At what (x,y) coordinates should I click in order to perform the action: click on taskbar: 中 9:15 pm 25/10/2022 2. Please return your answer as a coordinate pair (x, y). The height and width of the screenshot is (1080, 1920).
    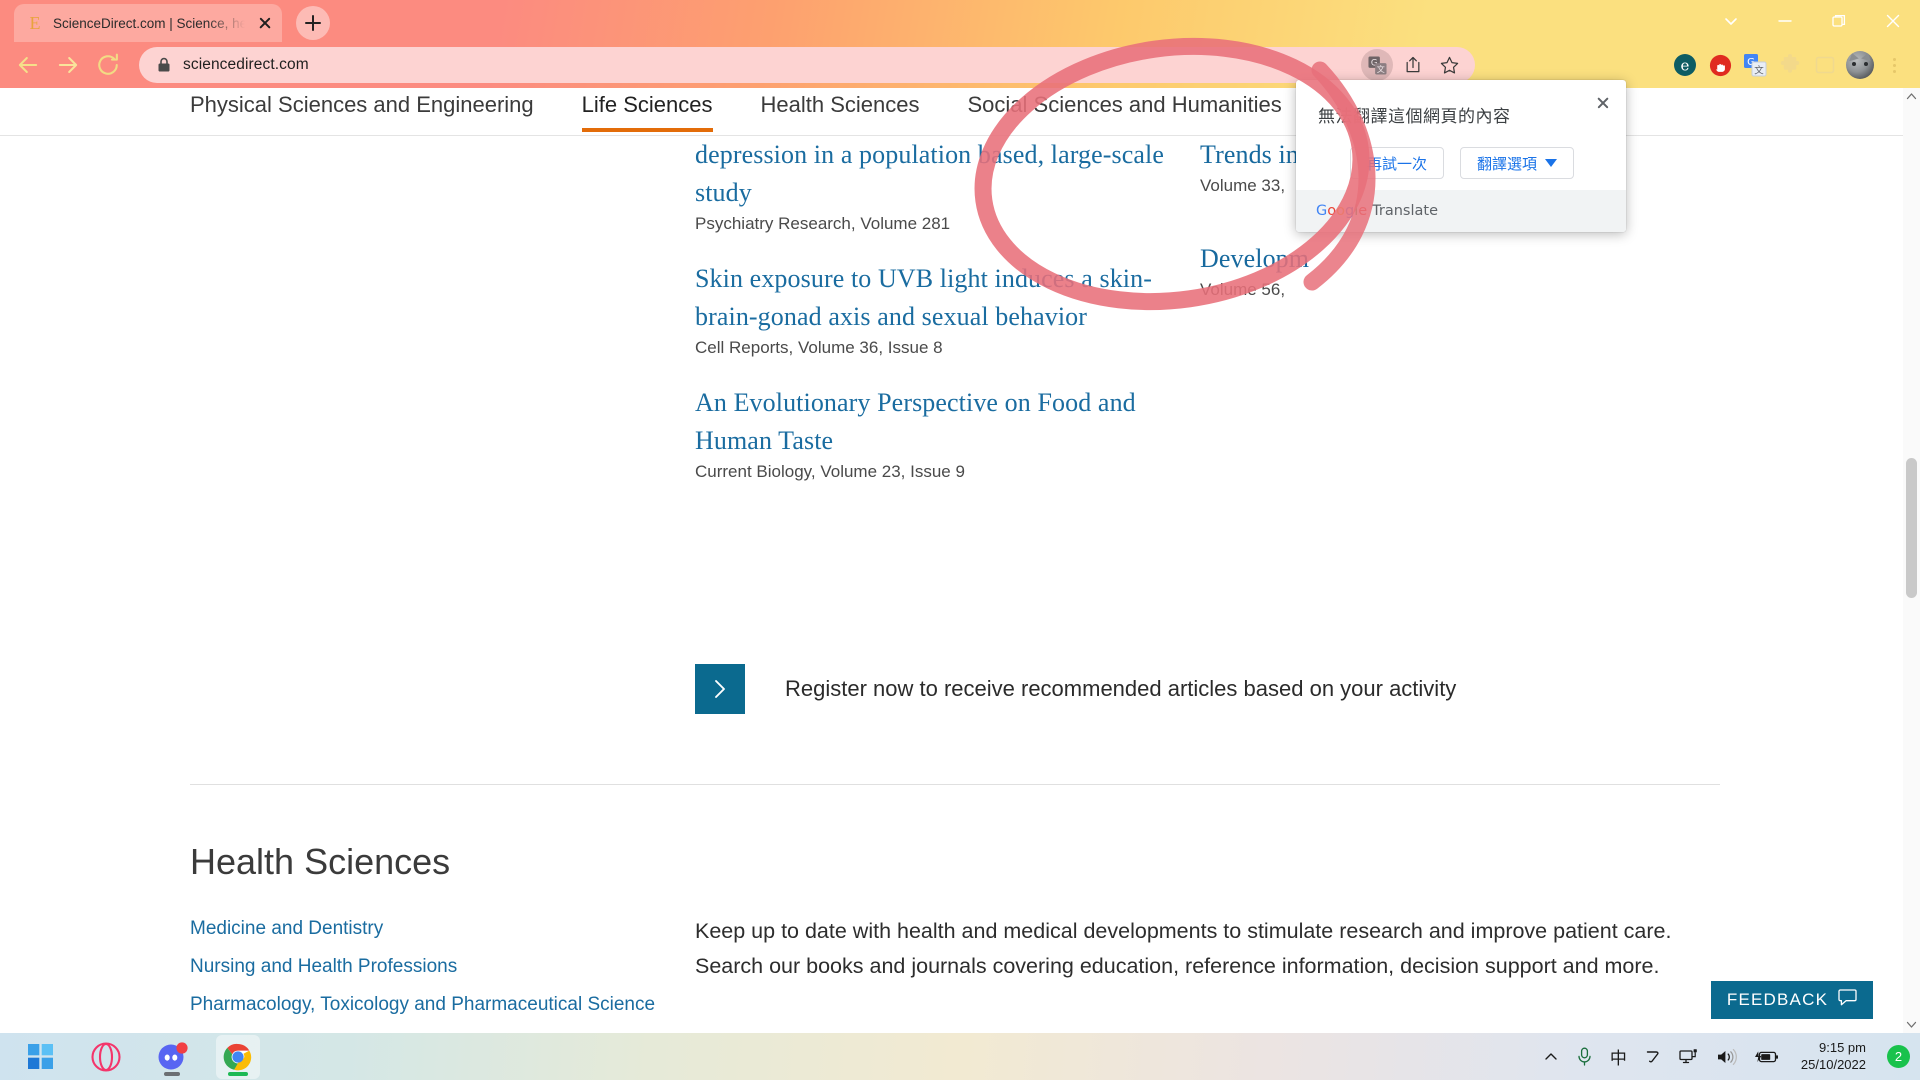
    Looking at the image, I should click on (960, 1056).